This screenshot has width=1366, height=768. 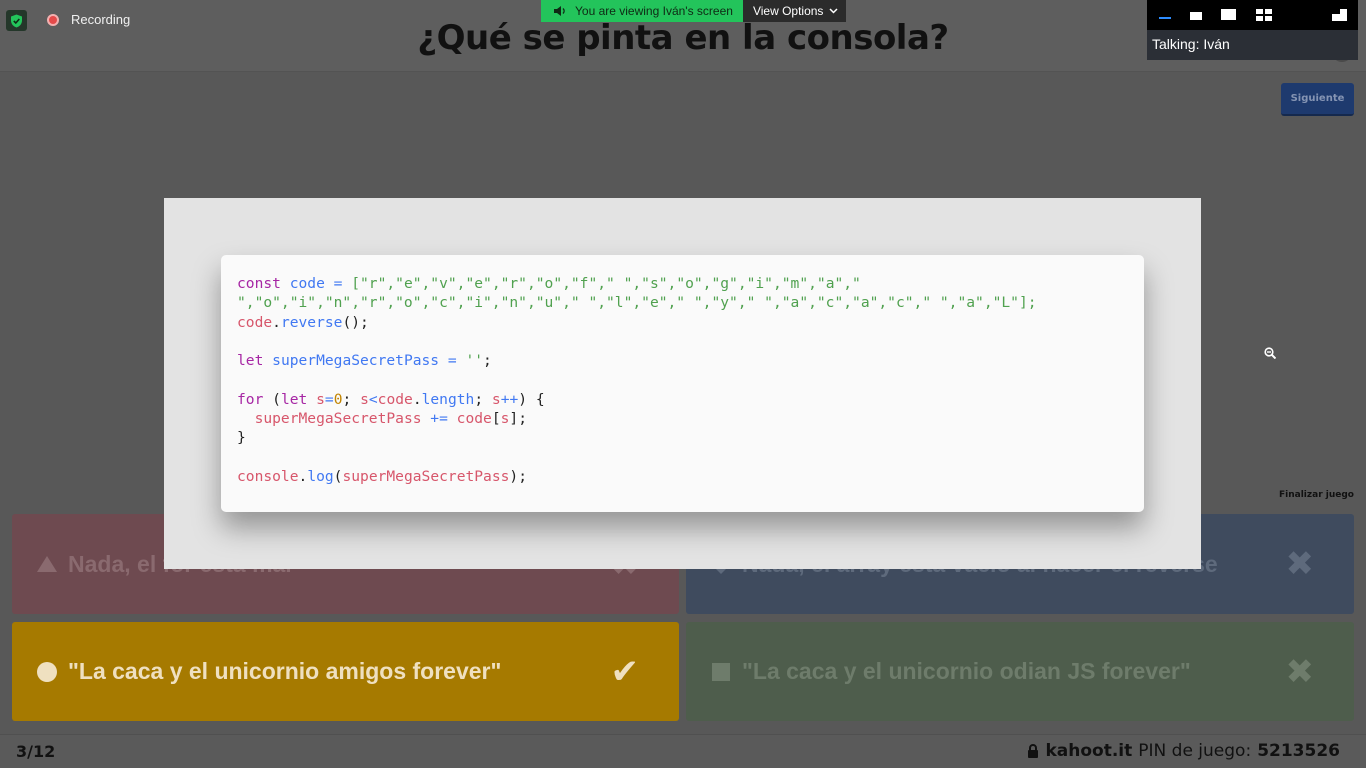 I want to click on active-speaker-panel: Talking: Iván, so click(x=1252, y=30).